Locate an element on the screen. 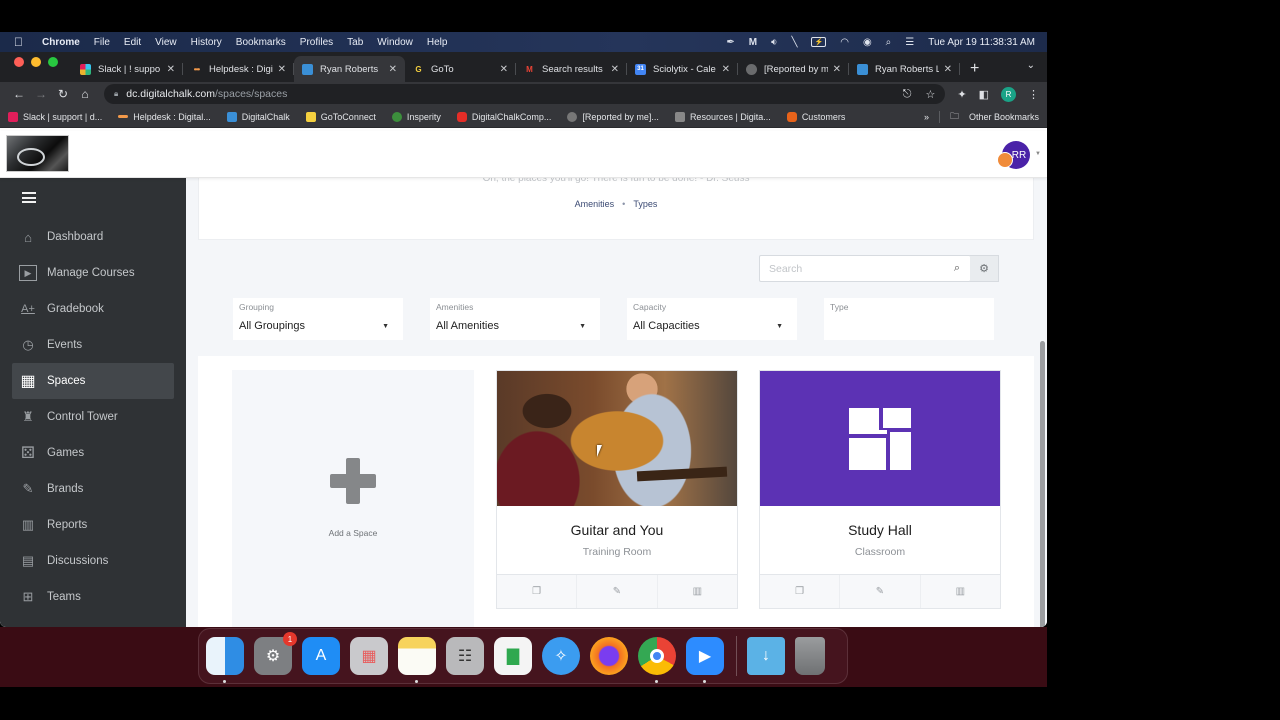  back-button: ← is located at coordinates (19, 94).